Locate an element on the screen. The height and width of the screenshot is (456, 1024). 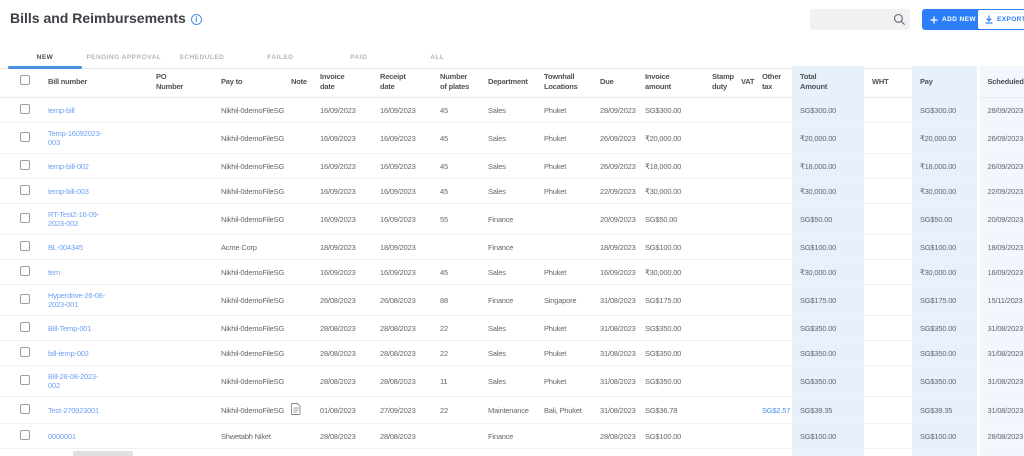
cell-invoice_date: 26/08/2023 is located at coordinates (342, 452).